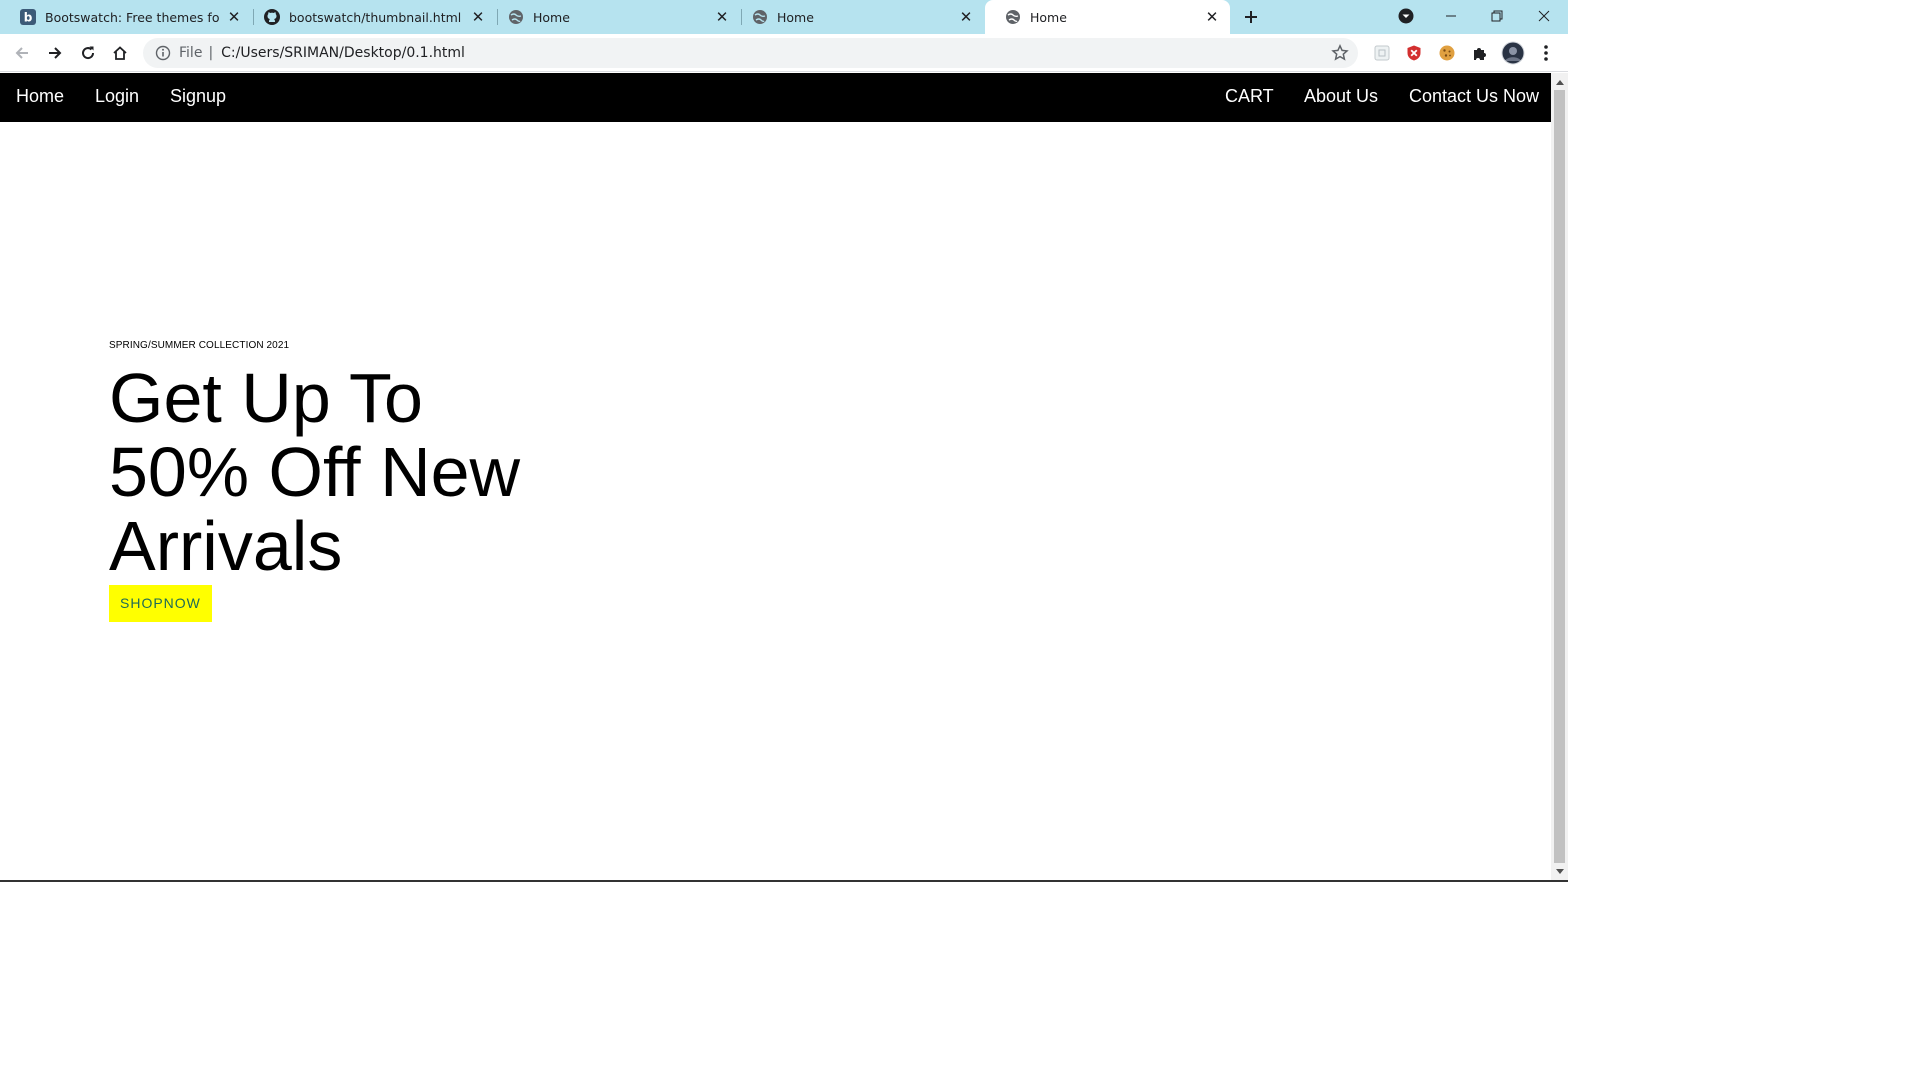 The width and height of the screenshot is (1920, 1080). I want to click on scroll-down-icon, so click(1559, 871).